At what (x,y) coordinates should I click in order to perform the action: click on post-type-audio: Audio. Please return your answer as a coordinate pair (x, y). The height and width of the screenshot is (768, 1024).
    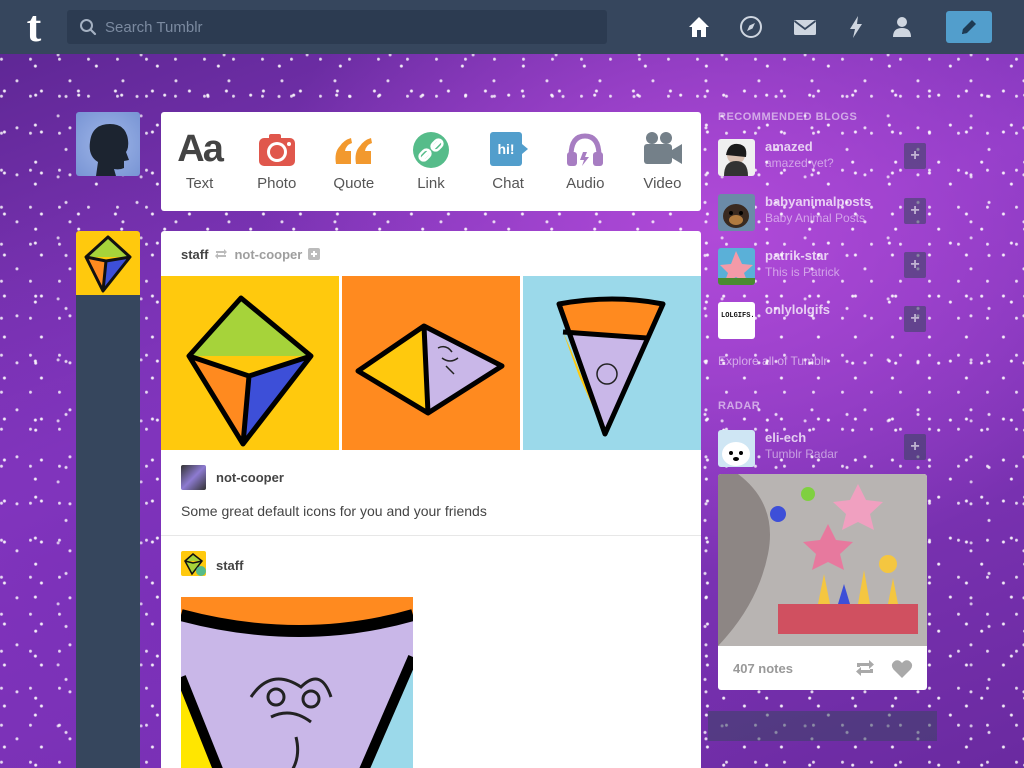
    Looking at the image, I should click on (585, 161).